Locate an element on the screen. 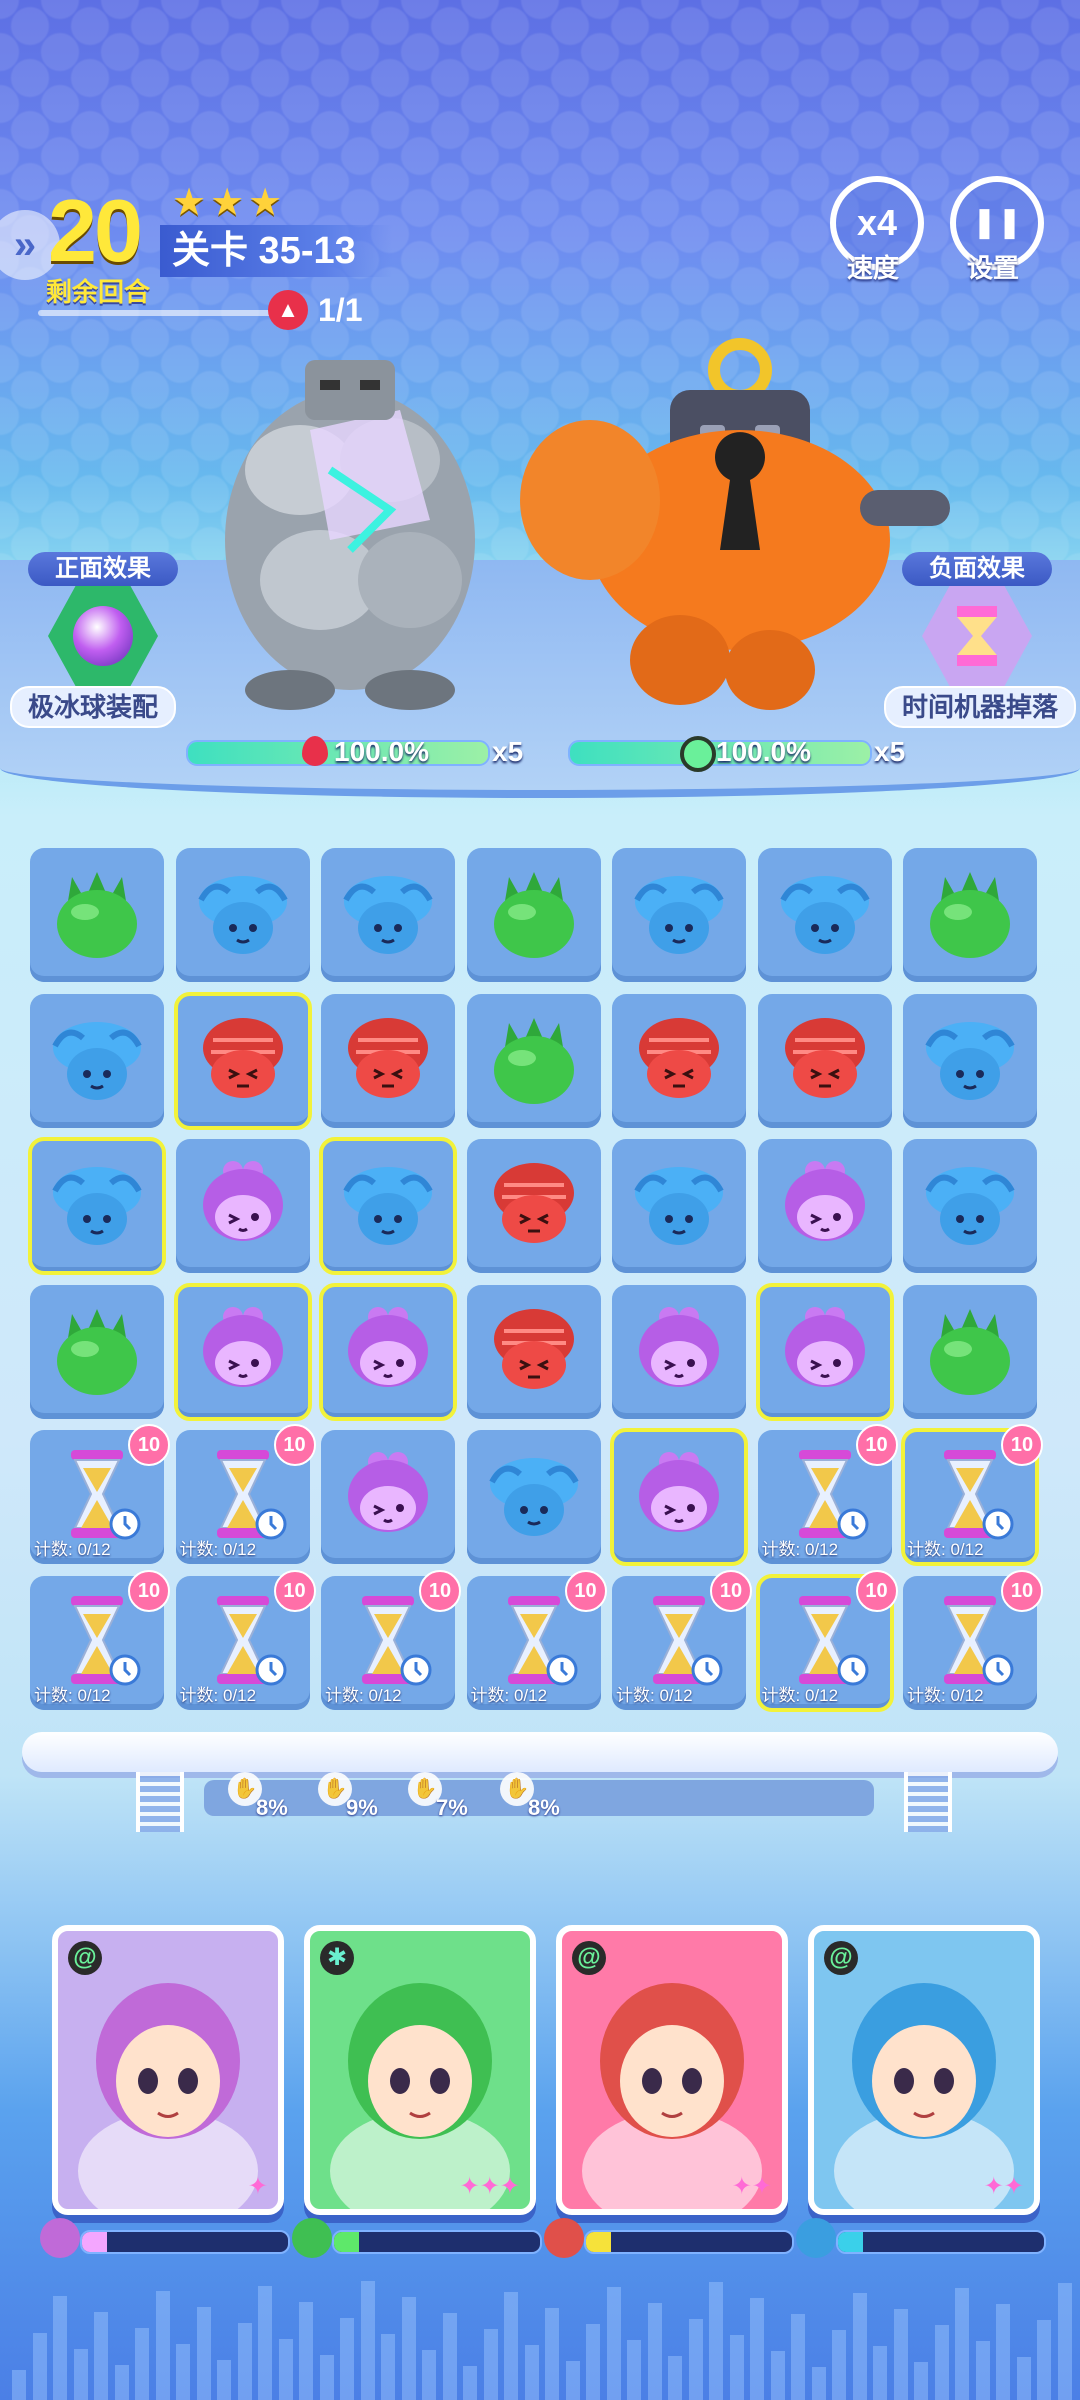 Image resolution: width=1080 pixels, height=2400 pixels. launch-rail is located at coordinates (540, 1752).